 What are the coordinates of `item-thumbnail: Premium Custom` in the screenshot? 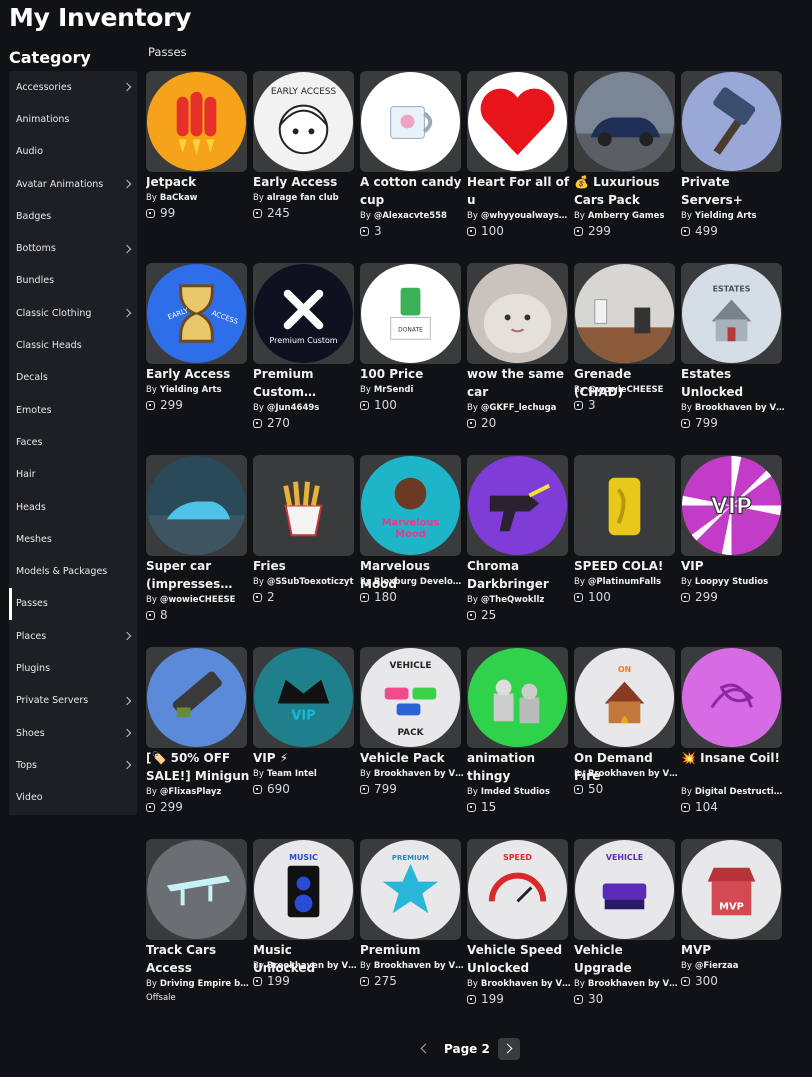 It's located at (303, 313).